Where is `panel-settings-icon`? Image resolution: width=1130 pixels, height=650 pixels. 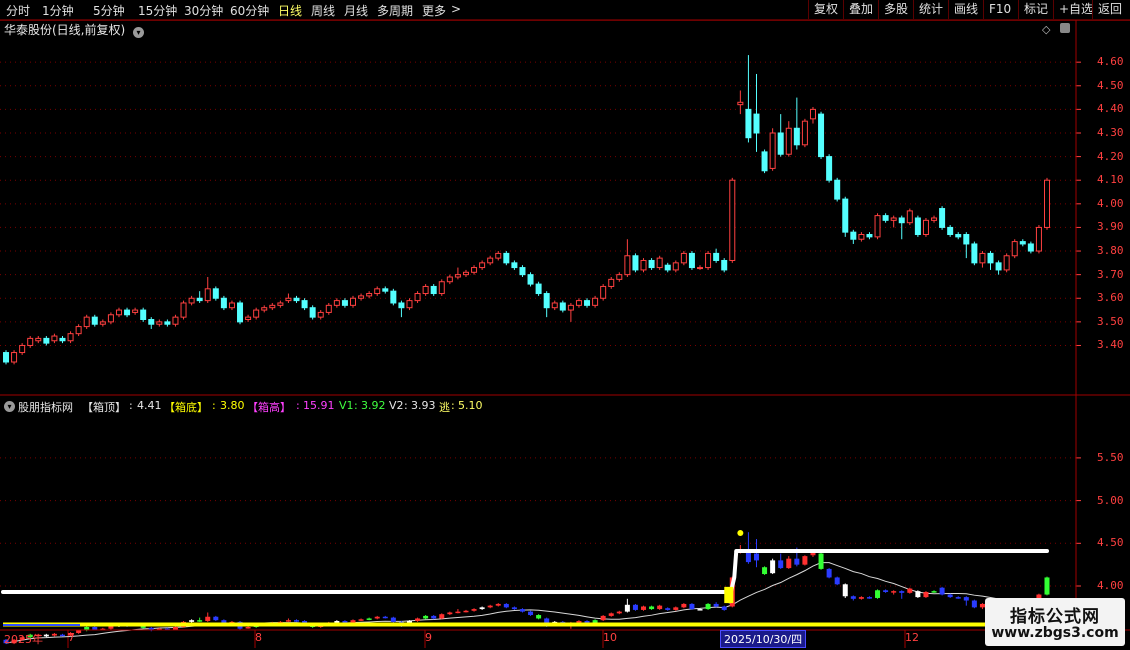 panel-settings-icon is located at coordinates (1065, 28).